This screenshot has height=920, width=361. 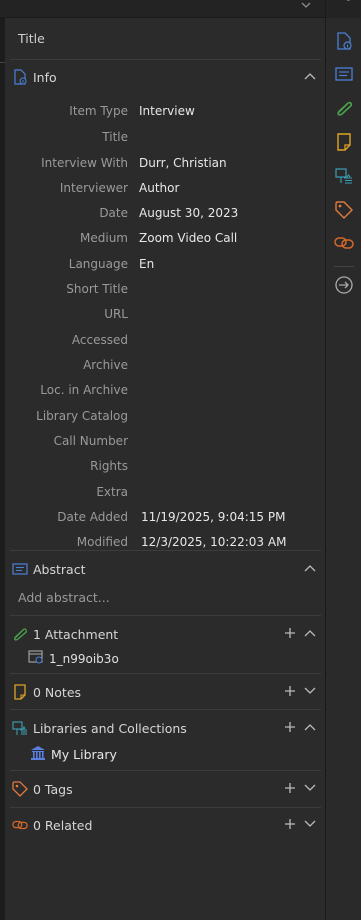 What do you see at coordinates (105, 365) in the screenshot?
I see `field-label: Archive` at bounding box center [105, 365].